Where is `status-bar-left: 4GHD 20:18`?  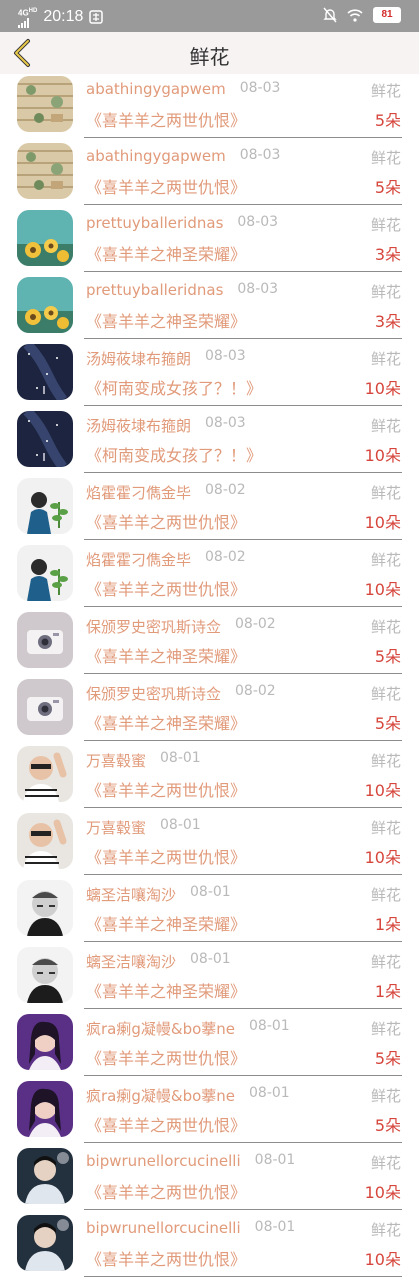 status-bar-left: 4GHD 20:18 is located at coordinates (61, 17).